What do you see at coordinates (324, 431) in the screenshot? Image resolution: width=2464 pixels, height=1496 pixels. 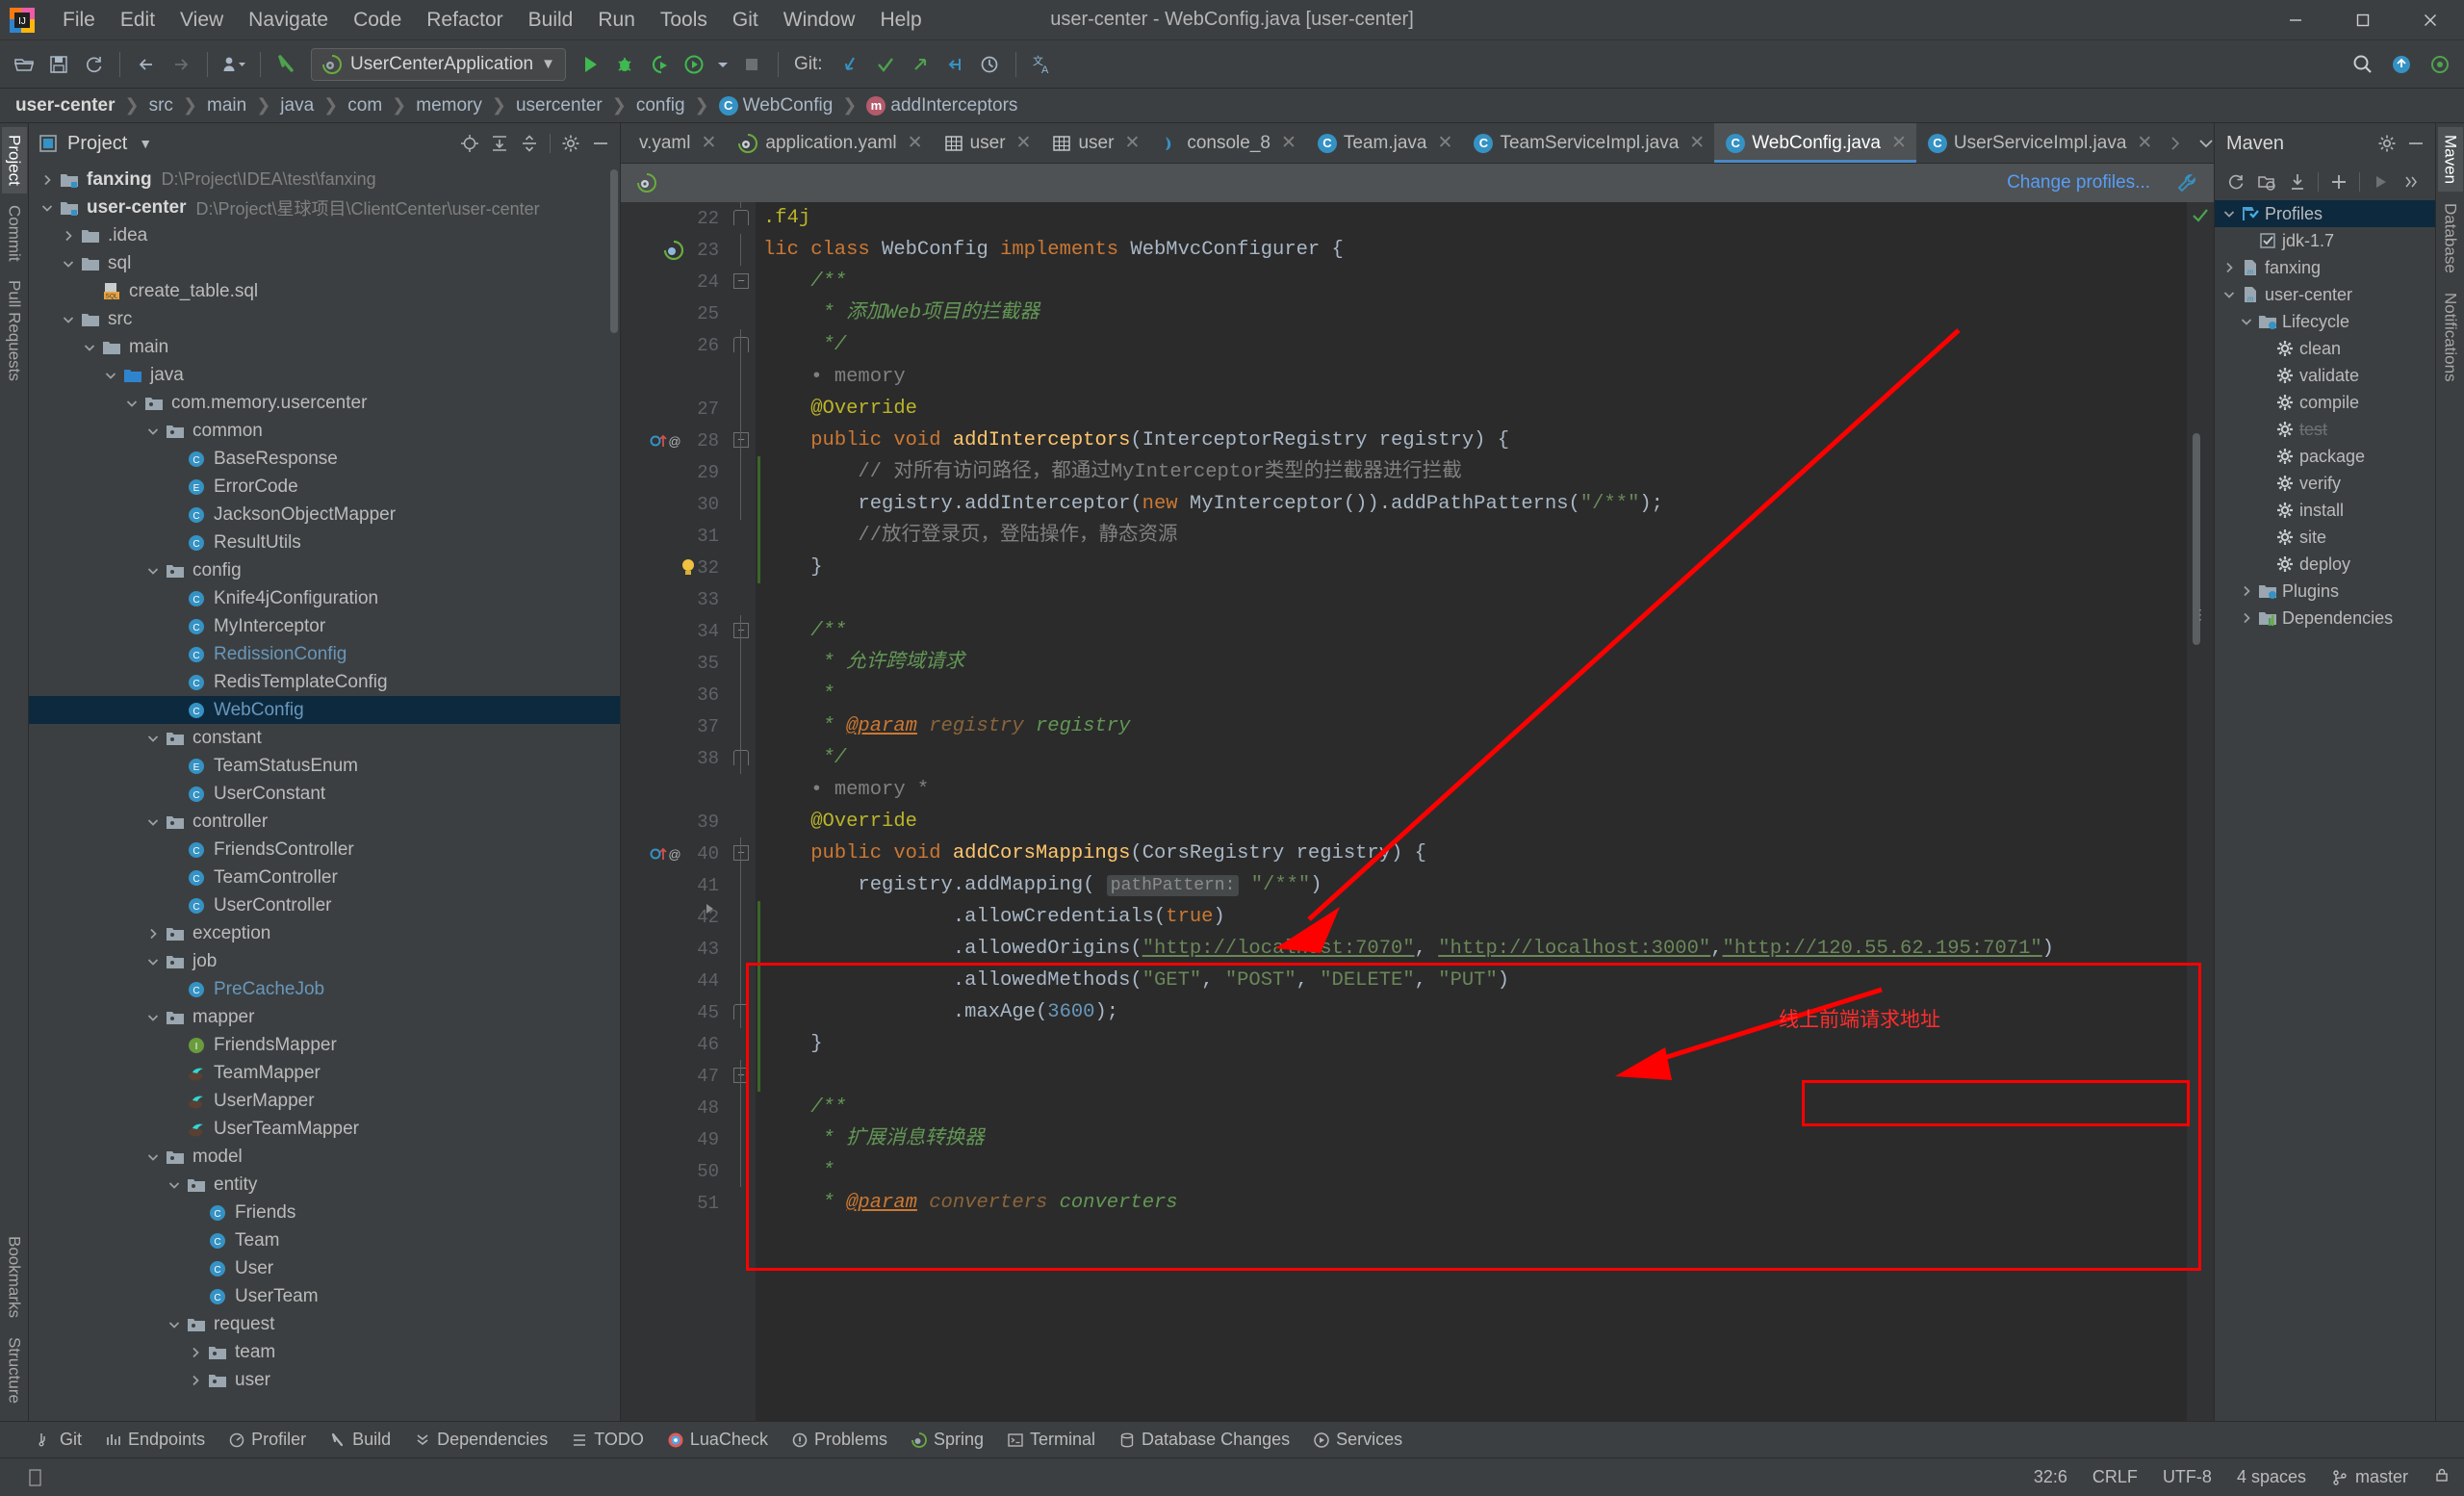 I see `project-tree-row: common` at bounding box center [324, 431].